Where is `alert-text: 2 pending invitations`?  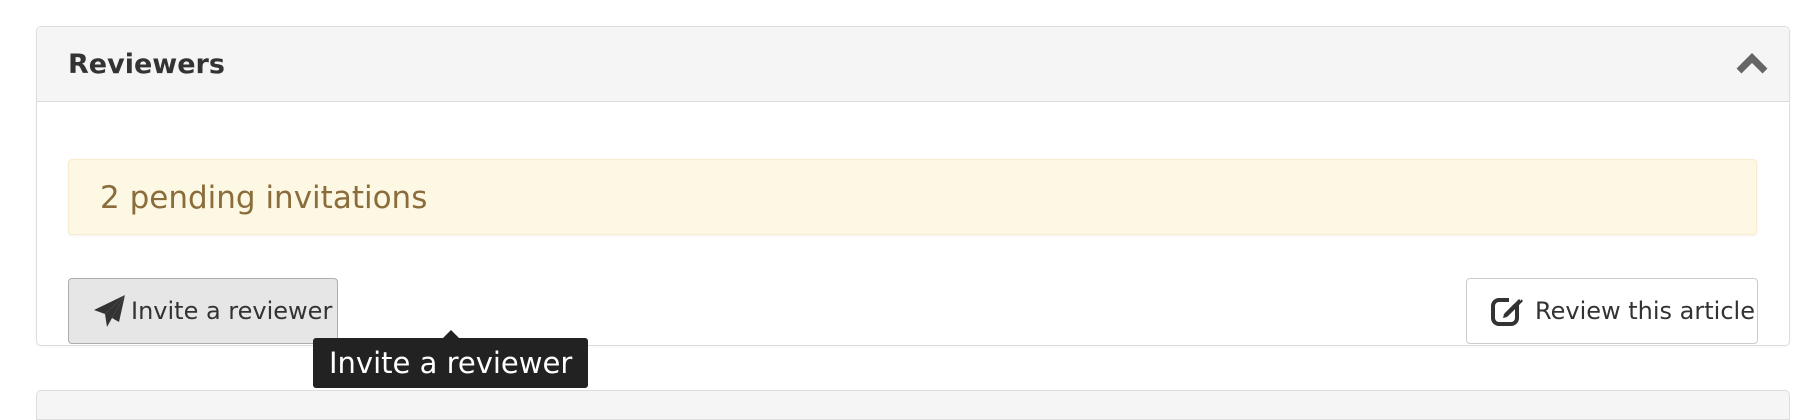 alert-text: 2 pending invitations is located at coordinates (264, 198).